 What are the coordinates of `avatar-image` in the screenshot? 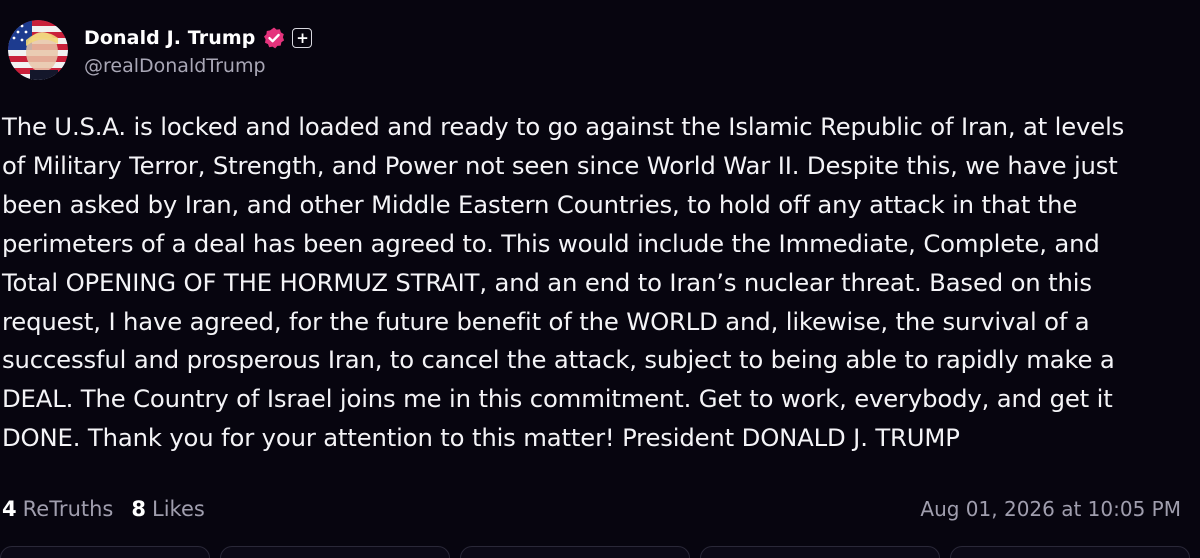 It's located at (38, 50).